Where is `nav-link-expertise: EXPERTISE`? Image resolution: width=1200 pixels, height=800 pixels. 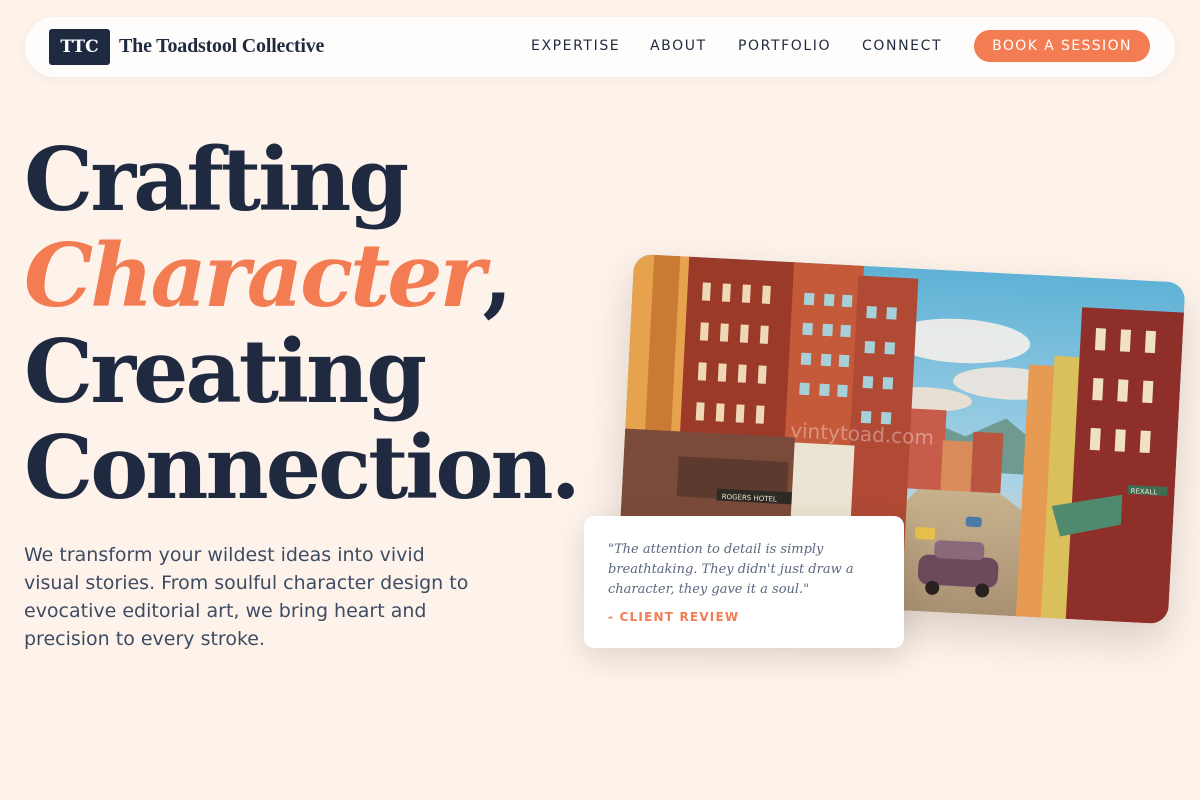 nav-link-expertise: EXPERTISE is located at coordinates (575, 46).